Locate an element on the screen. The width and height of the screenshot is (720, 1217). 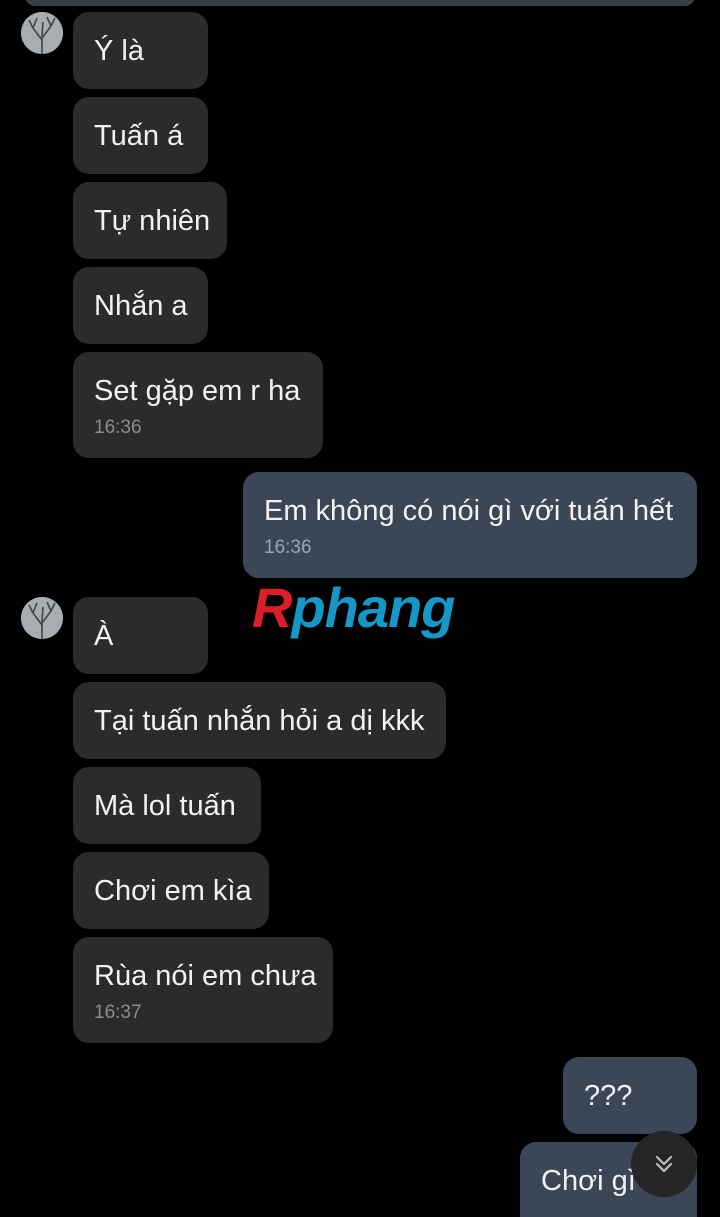
message-text: Nhắn a is located at coordinates (141, 306).